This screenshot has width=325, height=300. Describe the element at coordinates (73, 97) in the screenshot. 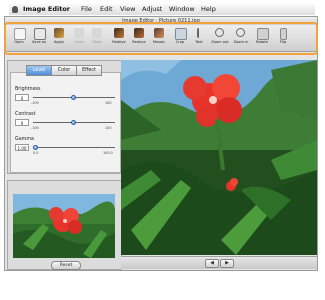

I see `brightness-slider-thumb` at that location.